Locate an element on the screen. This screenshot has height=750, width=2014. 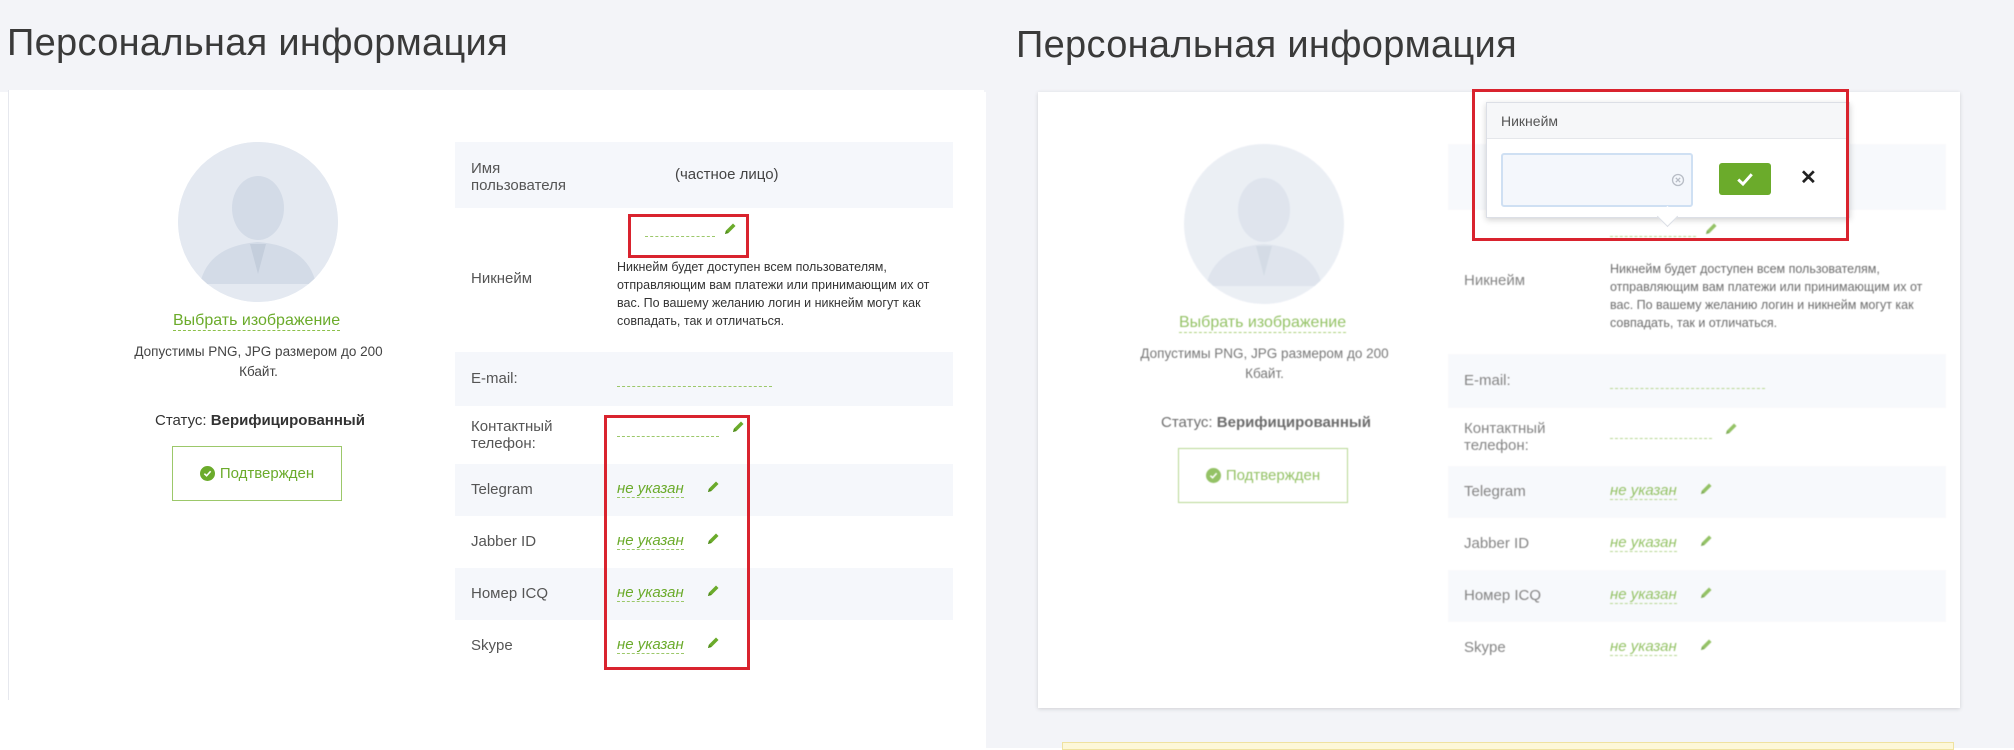
telegram-edit-pencil-icon-secondary is located at coordinates (1706, 489).